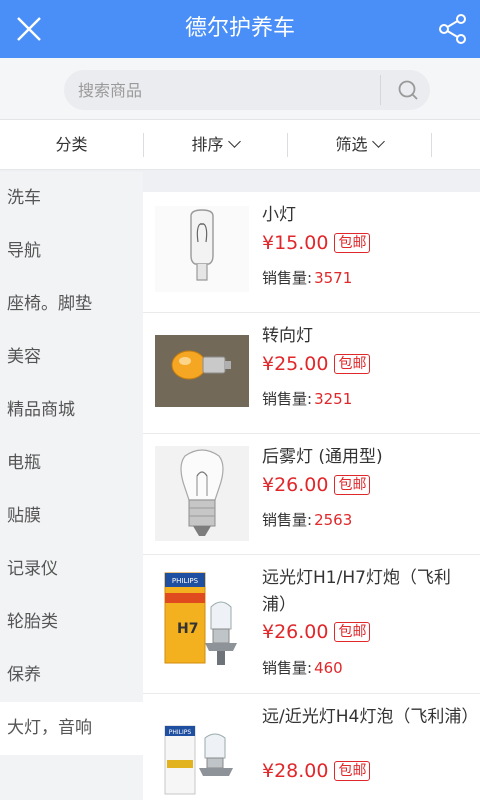 Image resolution: width=480 pixels, height=800 pixels. I want to click on product-name: 后雾灯 (通用型), so click(322, 457).